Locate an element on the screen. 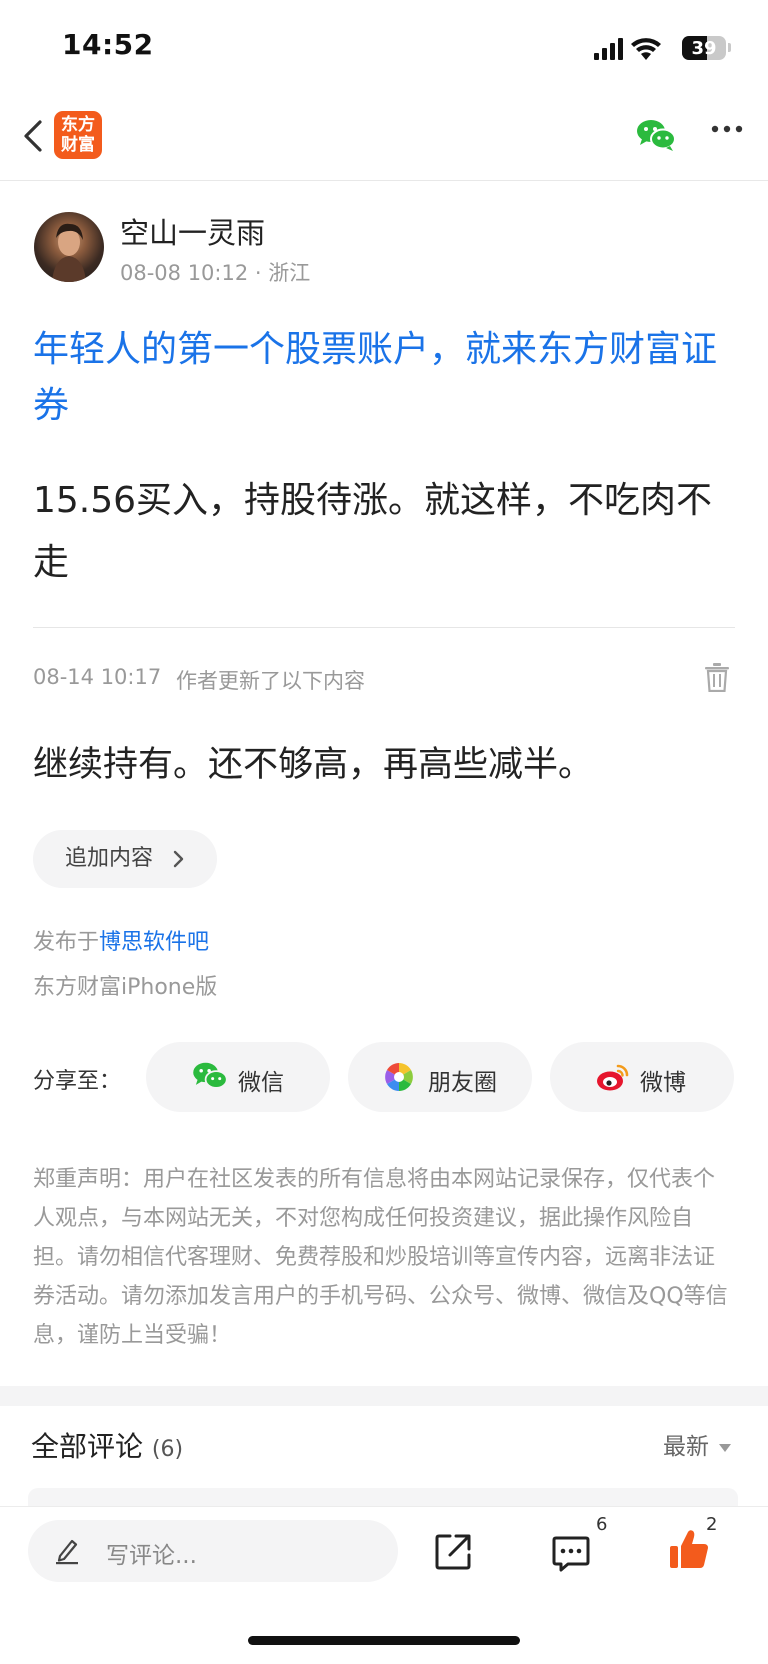 This screenshot has height=1664, width=768. share-weibo-label: 微博 is located at coordinates (663, 1083).